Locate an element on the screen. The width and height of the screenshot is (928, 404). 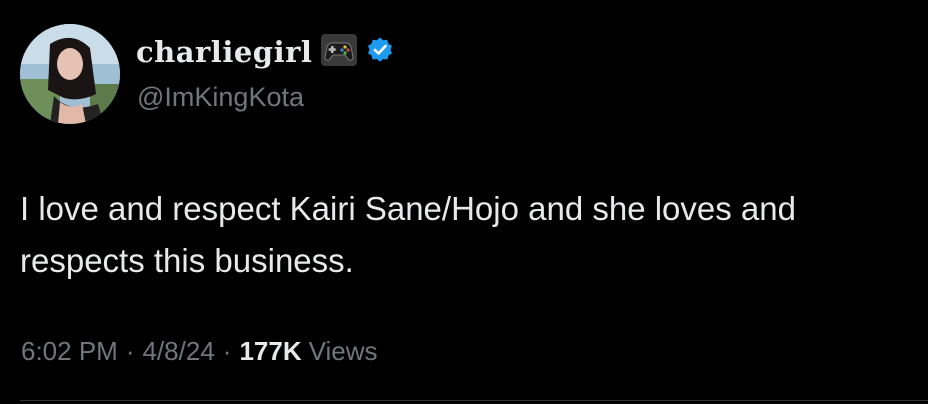
divider is located at coordinates (474, 400).